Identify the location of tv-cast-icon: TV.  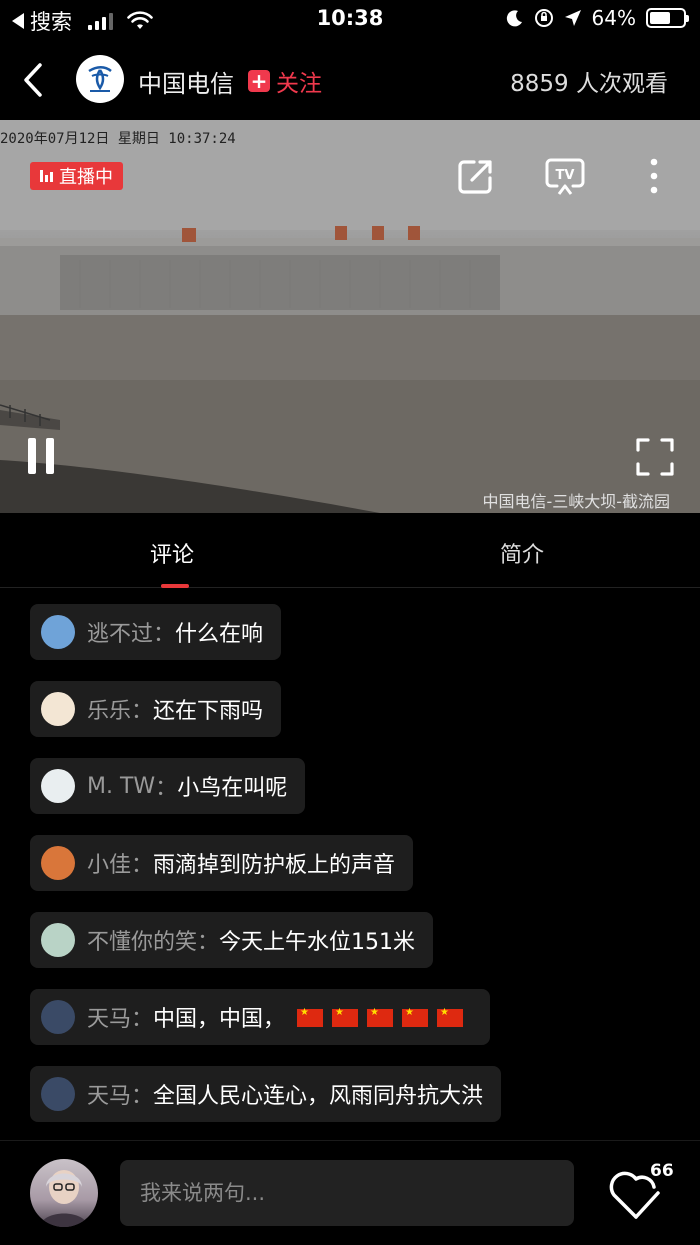
(565, 176).